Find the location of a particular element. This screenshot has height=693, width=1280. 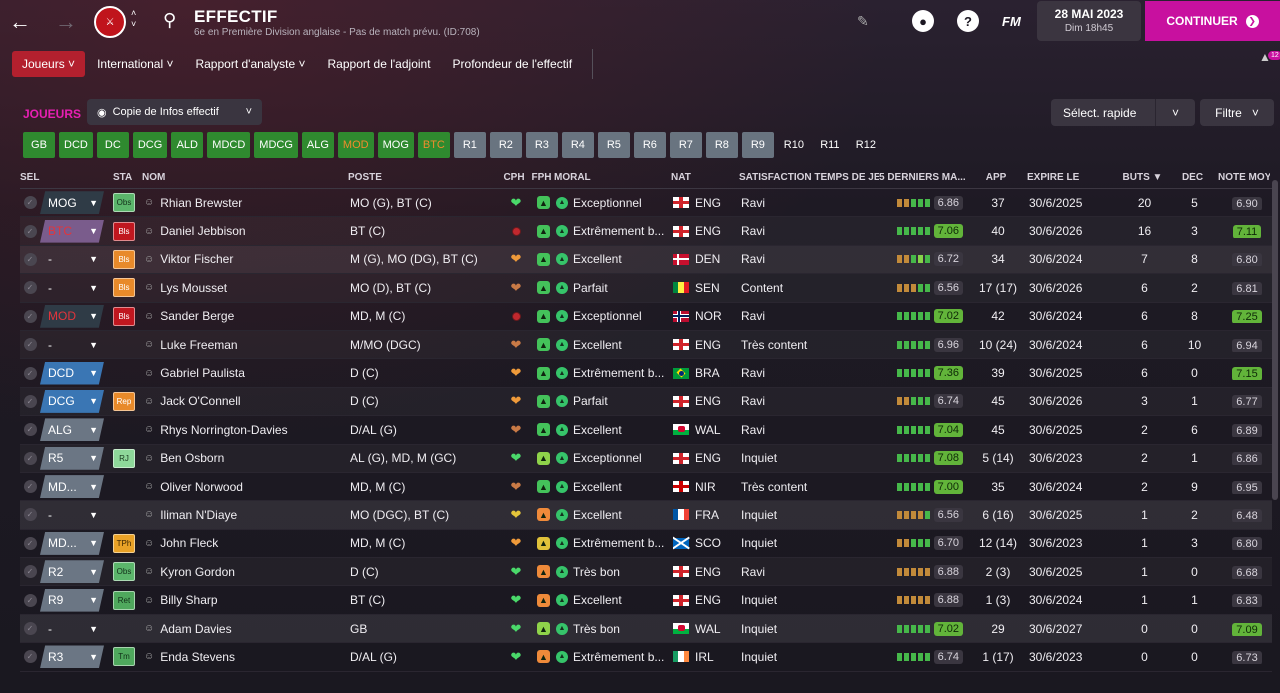

menu-rapport-analyste: Rapport d'analyste ˅ is located at coordinates (250, 64).